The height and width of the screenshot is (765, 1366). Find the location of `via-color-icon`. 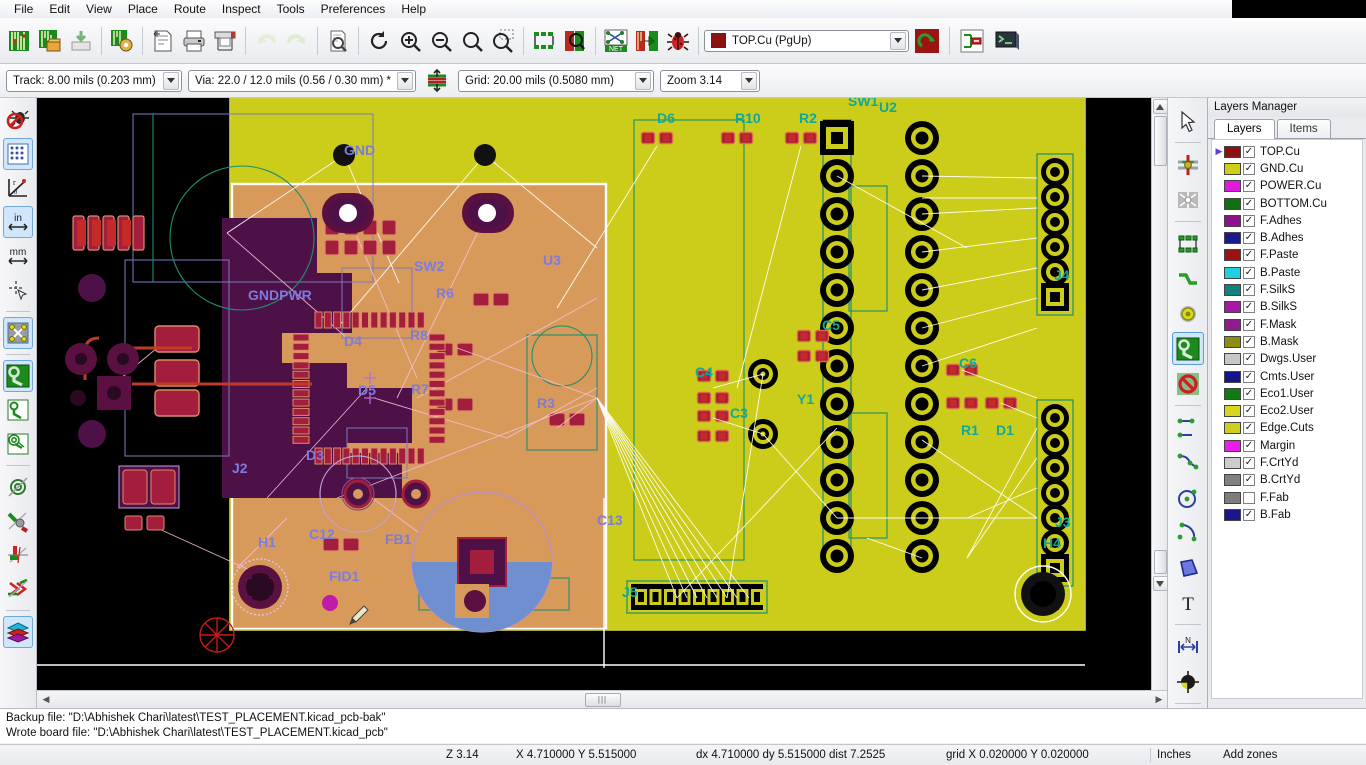

via-color-icon is located at coordinates (927, 41).